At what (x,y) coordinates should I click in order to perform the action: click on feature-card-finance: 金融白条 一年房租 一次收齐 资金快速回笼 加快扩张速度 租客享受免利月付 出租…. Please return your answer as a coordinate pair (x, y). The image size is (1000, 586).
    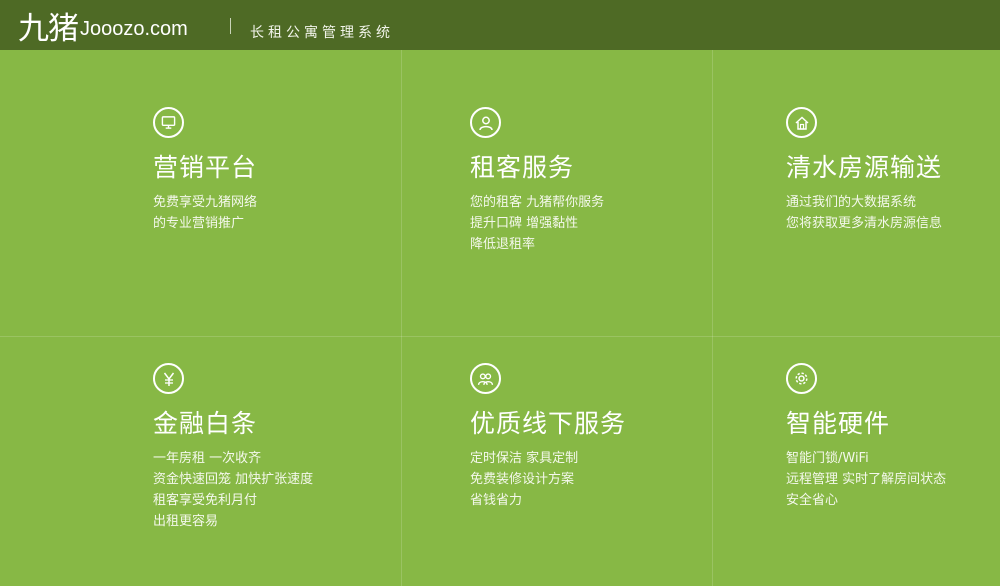
    Looking at the image, I should click on (233, 447).